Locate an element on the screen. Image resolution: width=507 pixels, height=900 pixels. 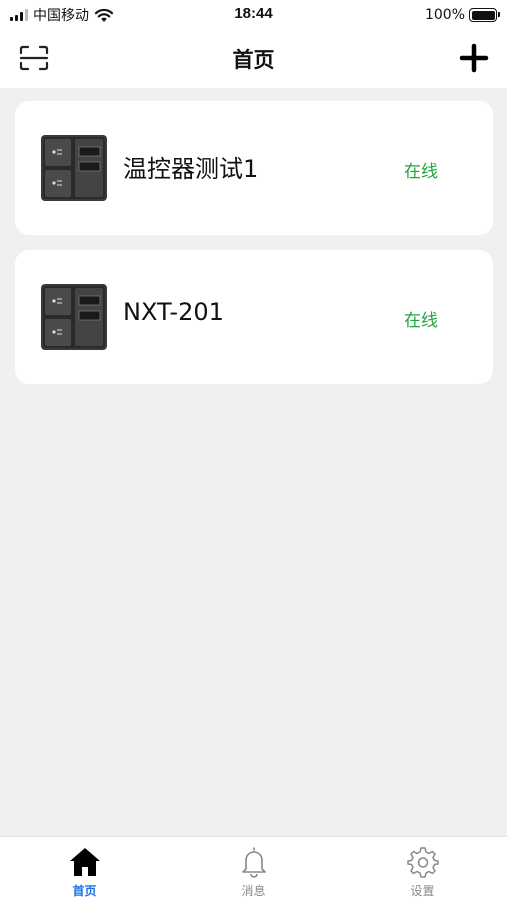
battery-percent: 100% is located at coordinates (444, 15).